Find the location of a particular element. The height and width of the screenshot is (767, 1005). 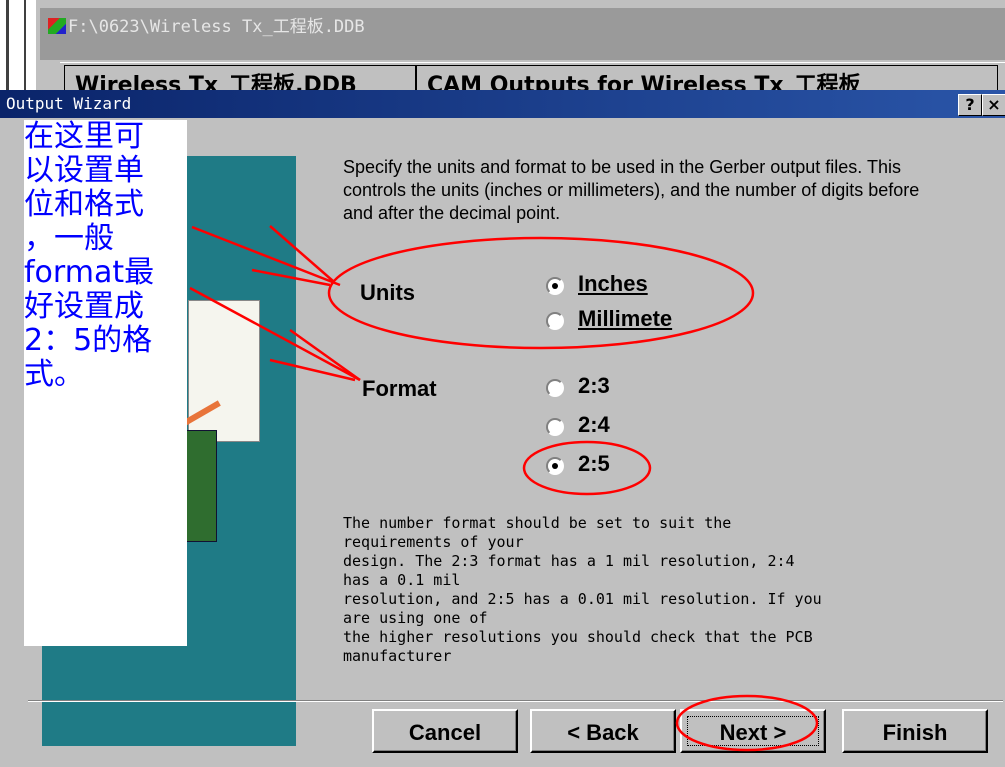

info-line: has a 0.1 mil is located at coordinates (402, 580).